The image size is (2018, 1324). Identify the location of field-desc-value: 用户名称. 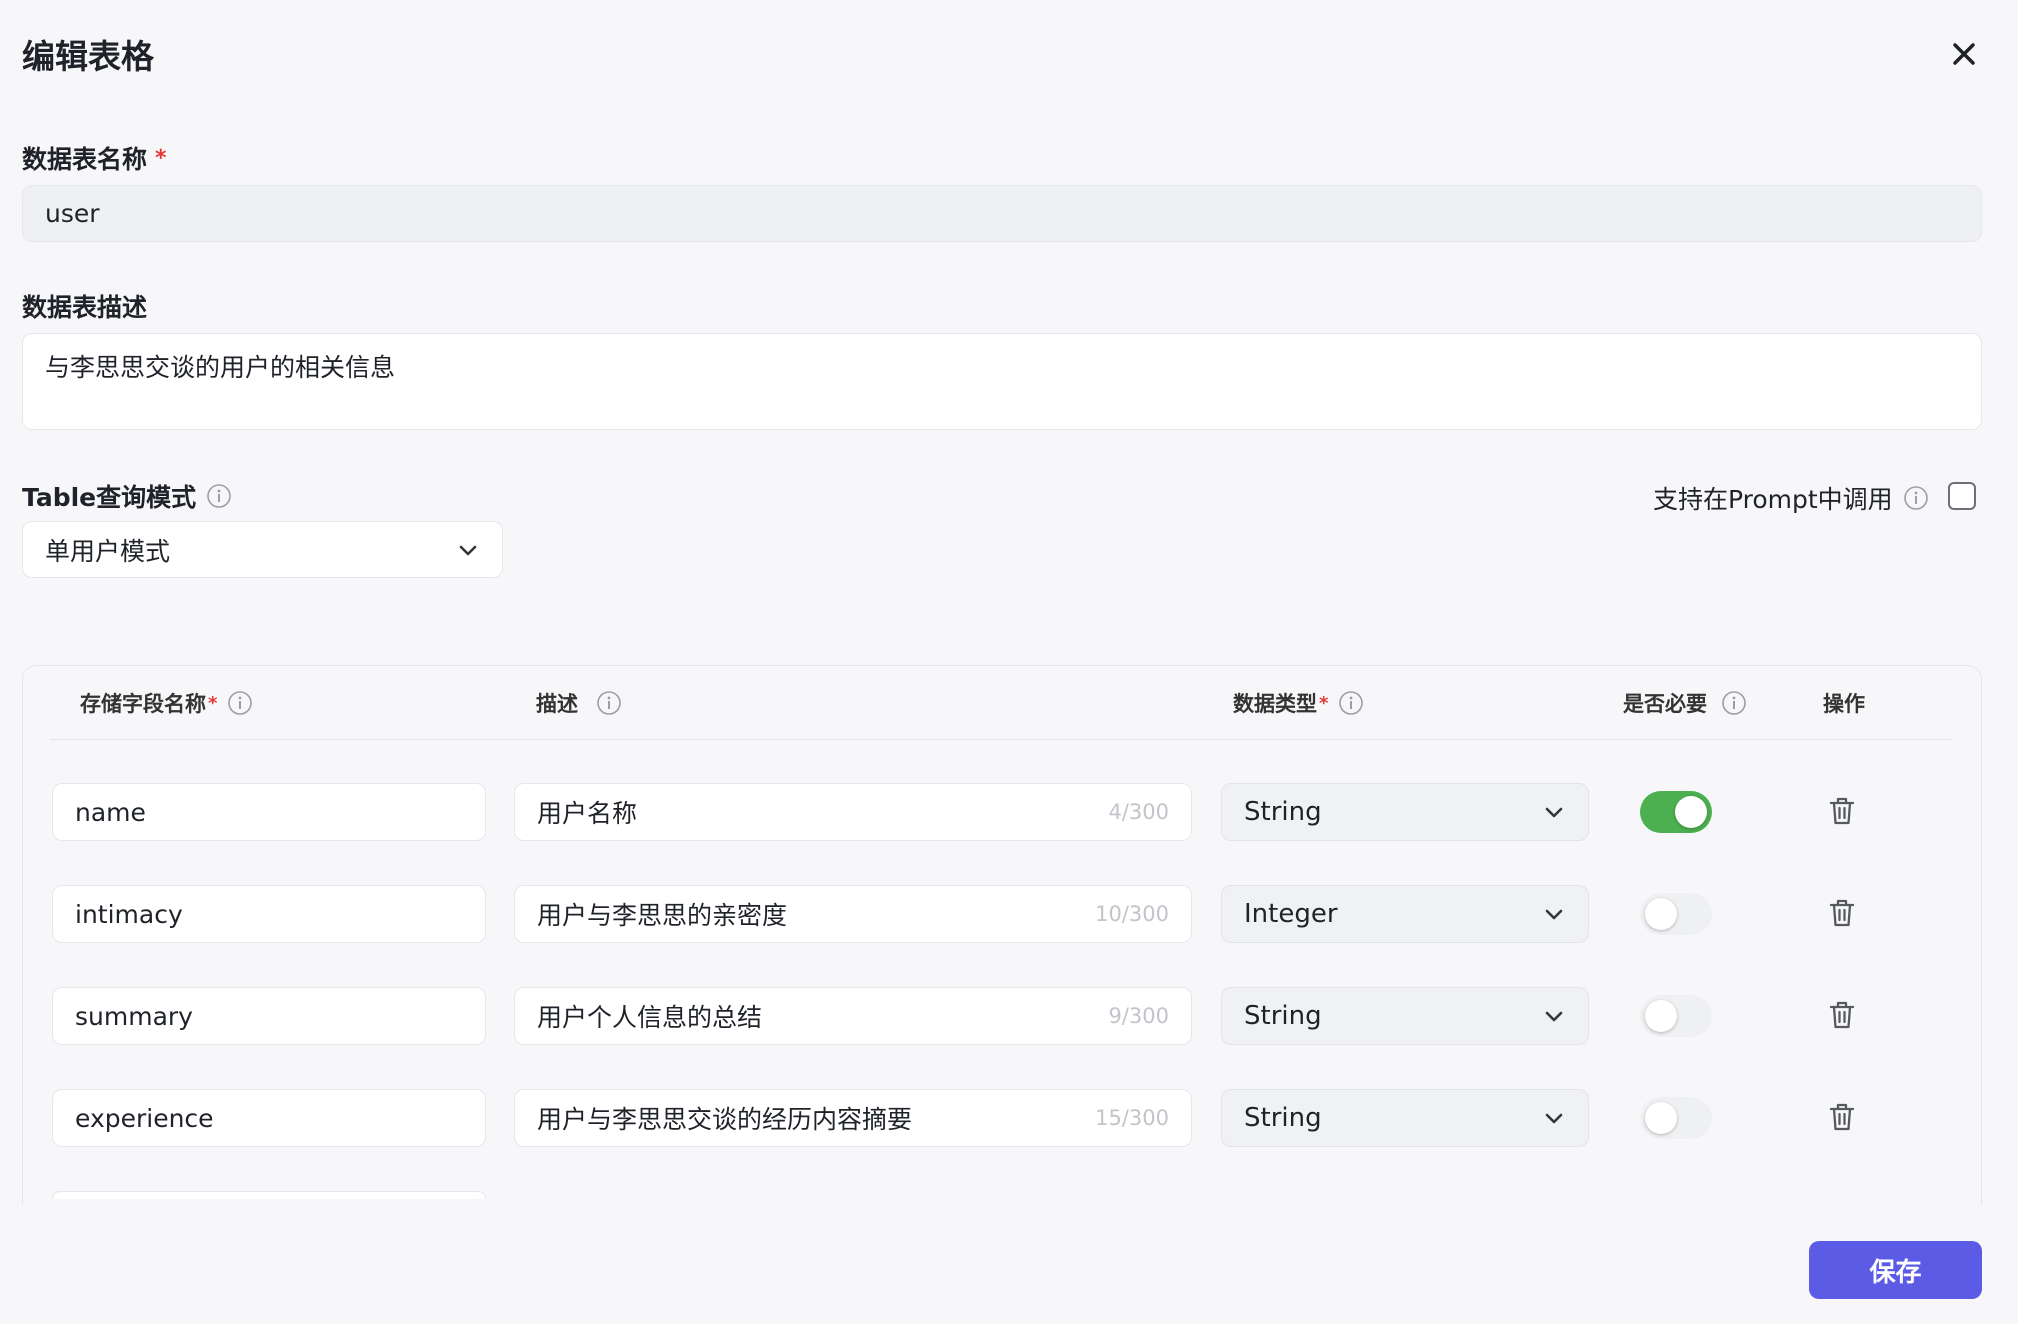
(587, 813).